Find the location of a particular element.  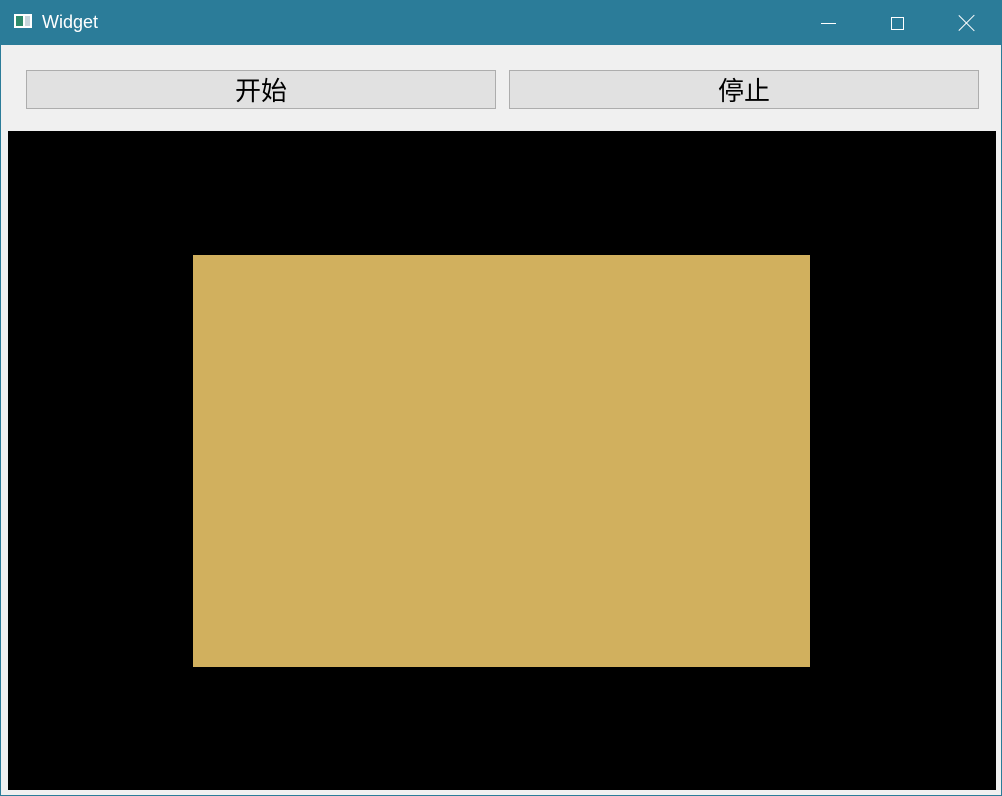

minimize-icon is located at coordinates (828, 23).